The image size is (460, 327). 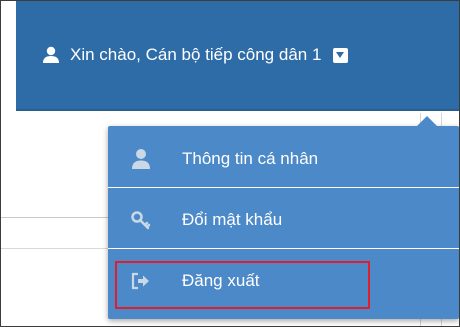 I want to click on menu-item-profile: Thông tin cá nhân, so click(x=283, y=159).